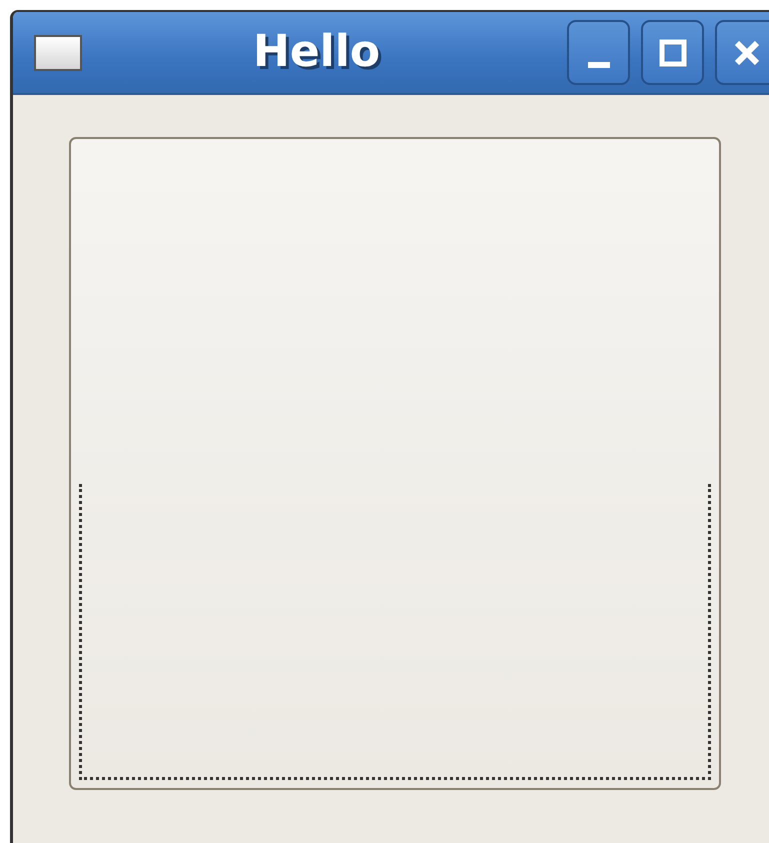 The image size is (769, 843). Describe the element at coordinates (742, 52) in the screenshot. I see `close-button` at that location.